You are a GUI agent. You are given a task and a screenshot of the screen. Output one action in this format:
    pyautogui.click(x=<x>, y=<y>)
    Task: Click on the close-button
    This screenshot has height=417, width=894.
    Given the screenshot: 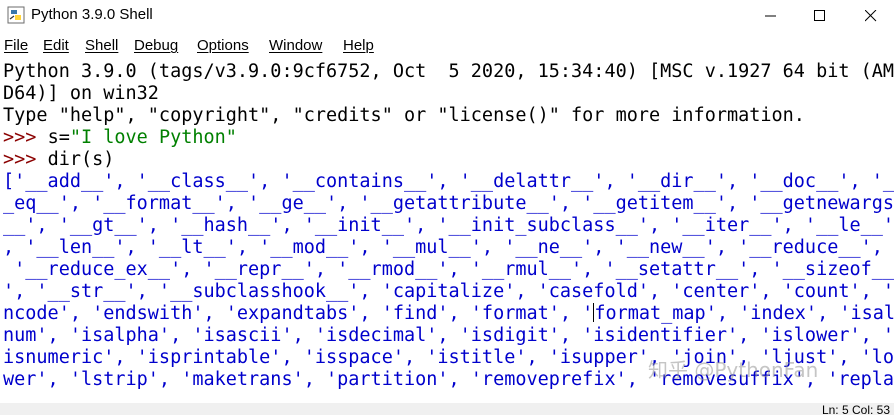 What is the action you would take?
    pyautogui.click(x=871, y=15)
    